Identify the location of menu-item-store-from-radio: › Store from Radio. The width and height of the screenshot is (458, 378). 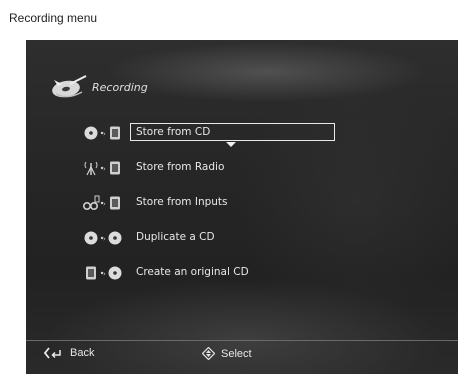
(242, 168).